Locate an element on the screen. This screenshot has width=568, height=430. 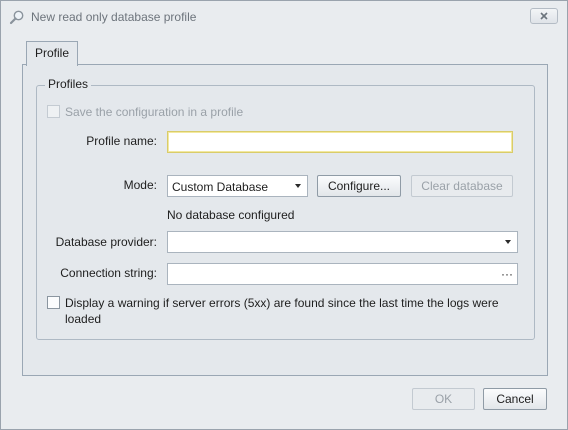
connection-string-input: ··· is located at coordinates (342, 274).